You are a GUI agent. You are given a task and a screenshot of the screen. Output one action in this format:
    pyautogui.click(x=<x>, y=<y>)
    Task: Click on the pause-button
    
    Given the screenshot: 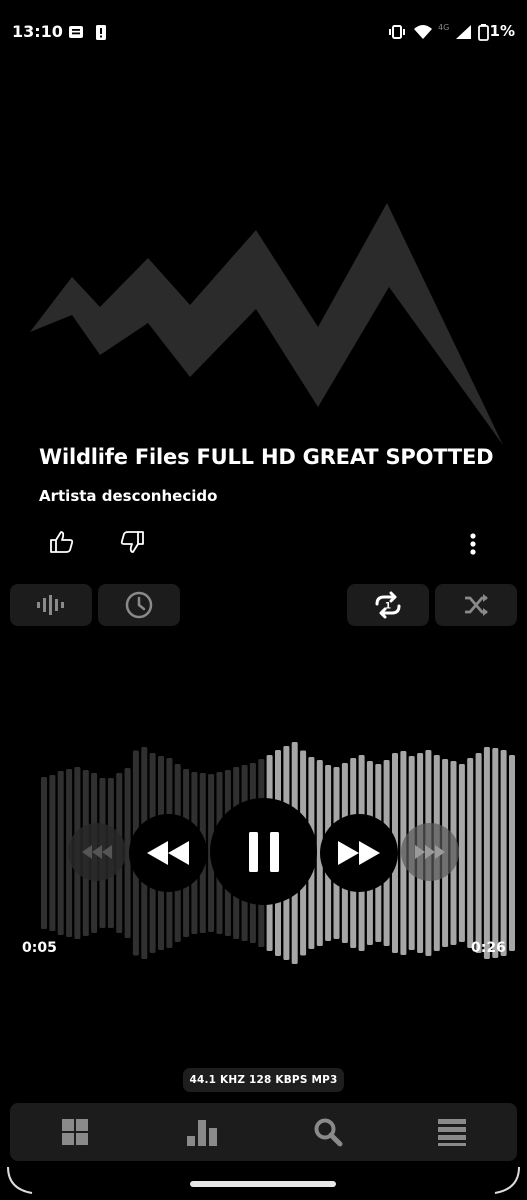 What is the action you would take?
    pyautogui.click(x=263, y=851)
    